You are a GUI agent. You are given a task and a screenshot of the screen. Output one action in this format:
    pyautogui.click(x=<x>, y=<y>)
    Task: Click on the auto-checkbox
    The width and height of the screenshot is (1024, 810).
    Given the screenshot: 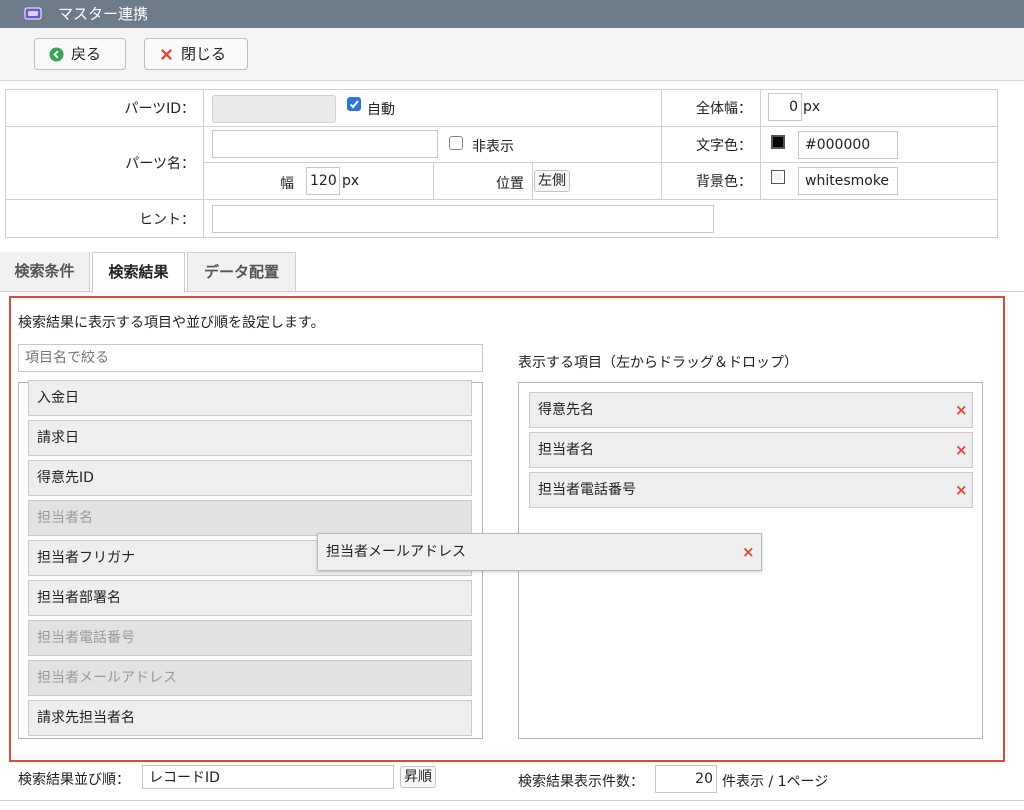 What is the action you would take?
    pyautogui.click(x=354, y=104)
    